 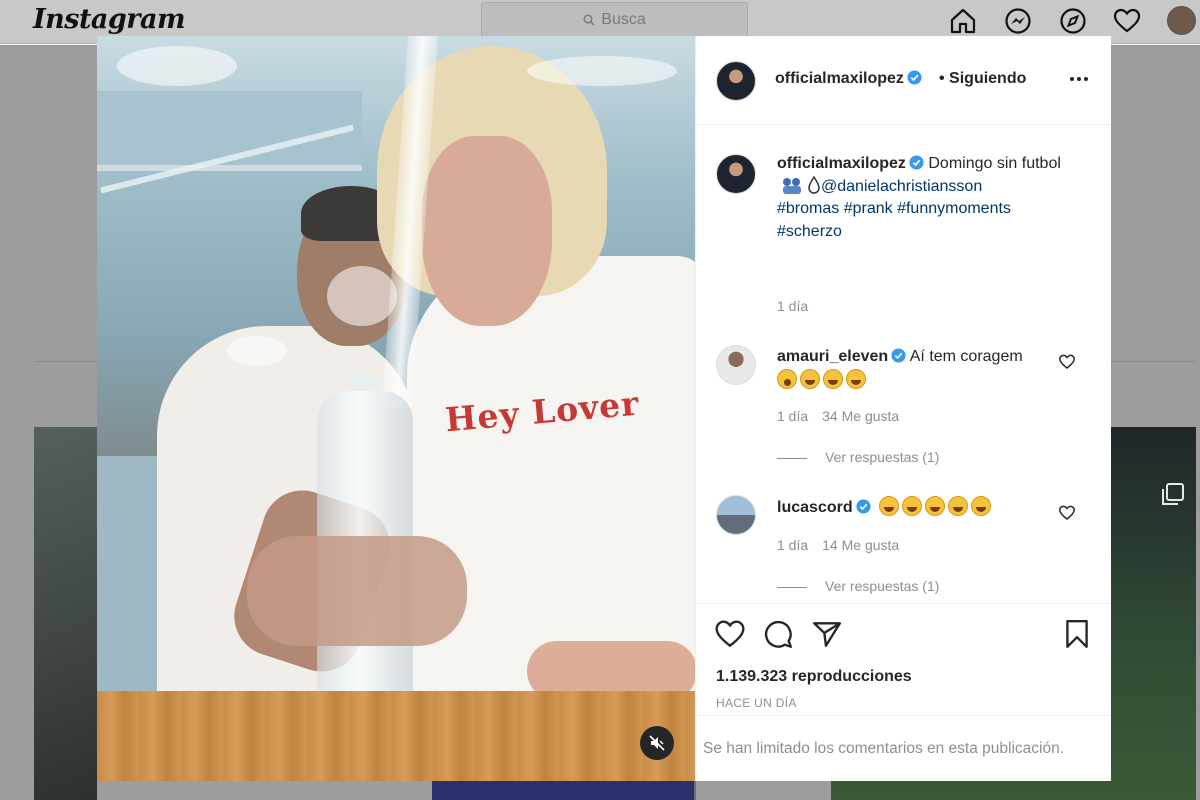 I want to click on post-header: officialmaxilopez • Siguiendo, so click(x=903, y=80).